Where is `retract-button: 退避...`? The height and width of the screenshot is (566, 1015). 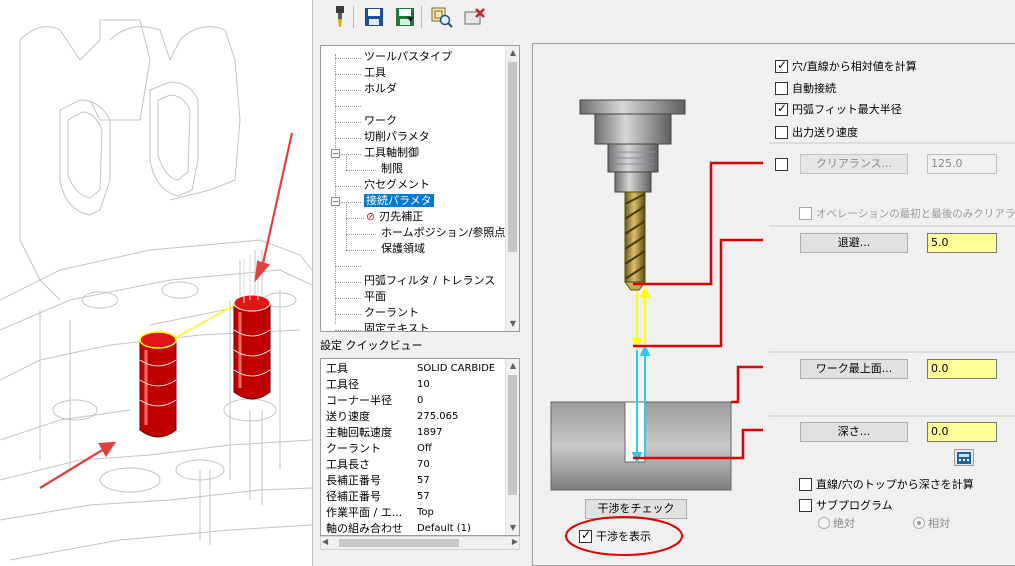
retract-button: 退避... is located at coordinates (854, 243).